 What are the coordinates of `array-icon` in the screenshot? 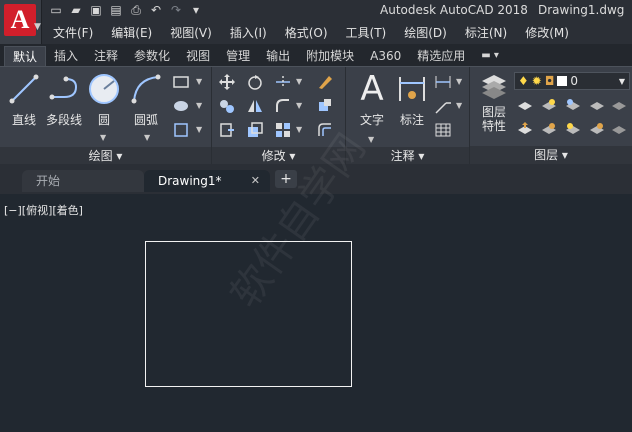 It's located at (283, 130).